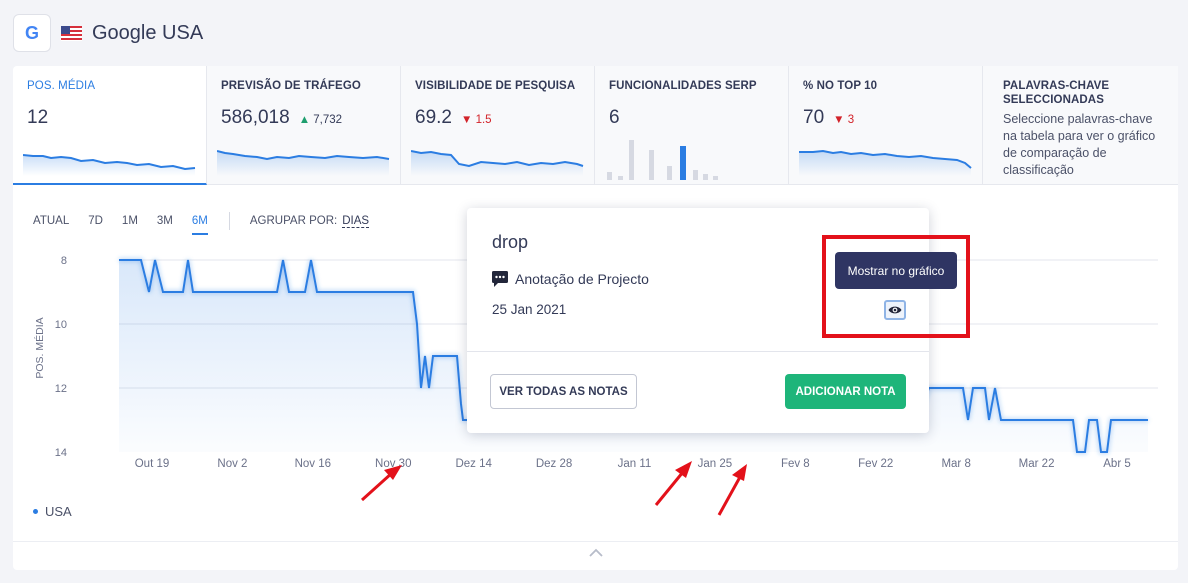 The width and height of the screenshot is (1188, 583). I want to click on metric-label: FUNCIONALIDADES SERP, so click(683, 86).